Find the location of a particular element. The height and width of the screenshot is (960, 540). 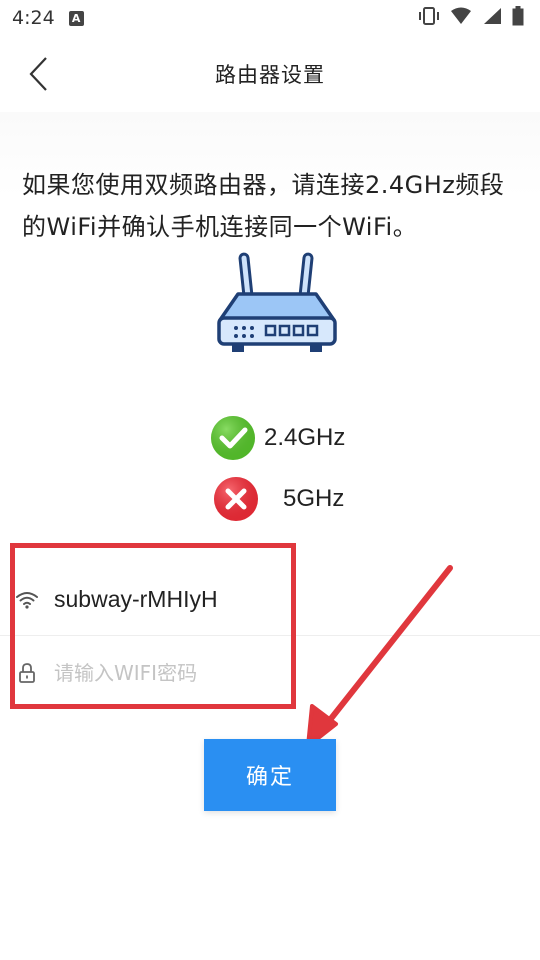

chevron-left-icon is located at coordinates (38, 74).